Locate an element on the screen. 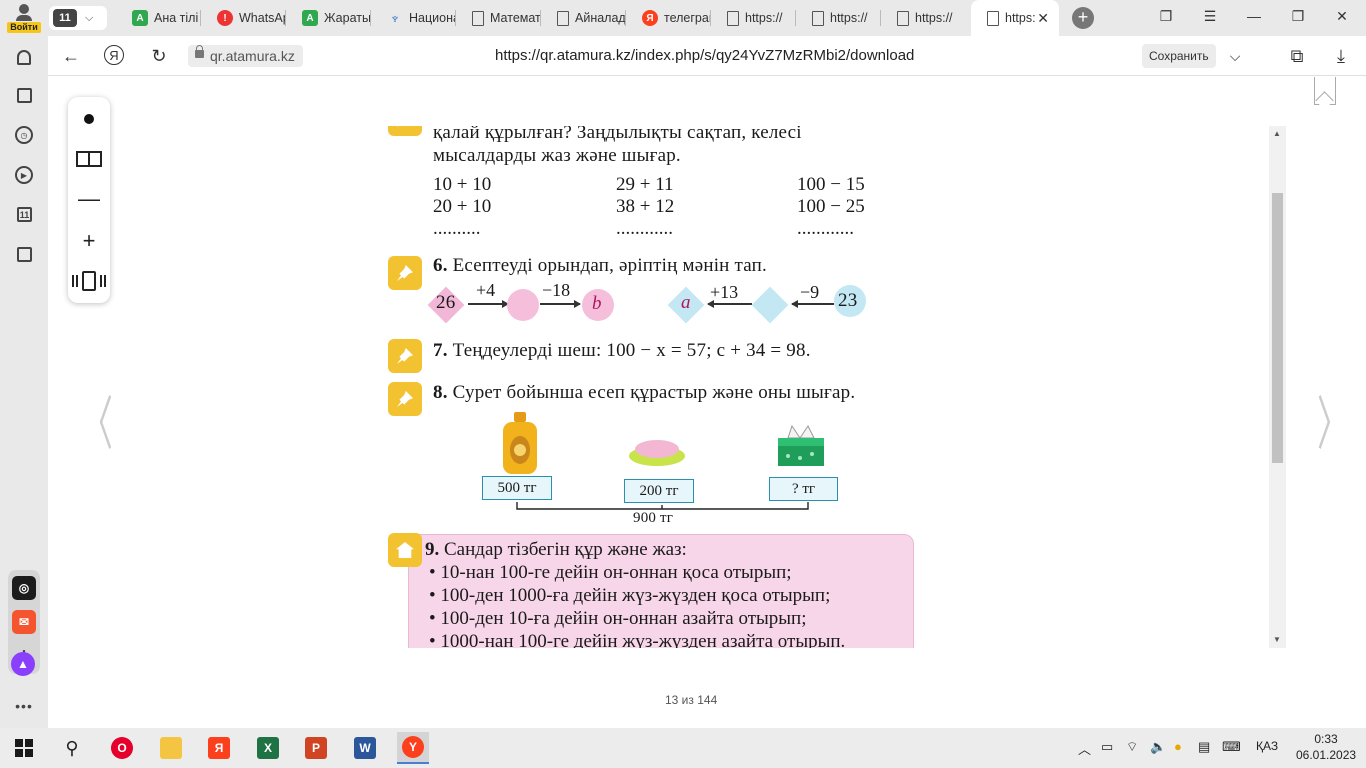 The height and width of the screenshot is (768, 1366). powerpoint-icon: P is located at coordinates (316, 748).